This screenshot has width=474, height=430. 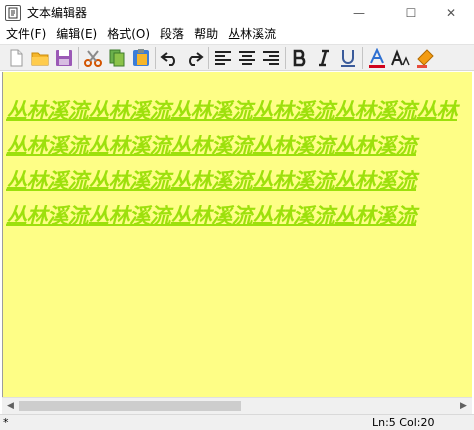 I want to click on align-right-button, so click(x=271, y=58).